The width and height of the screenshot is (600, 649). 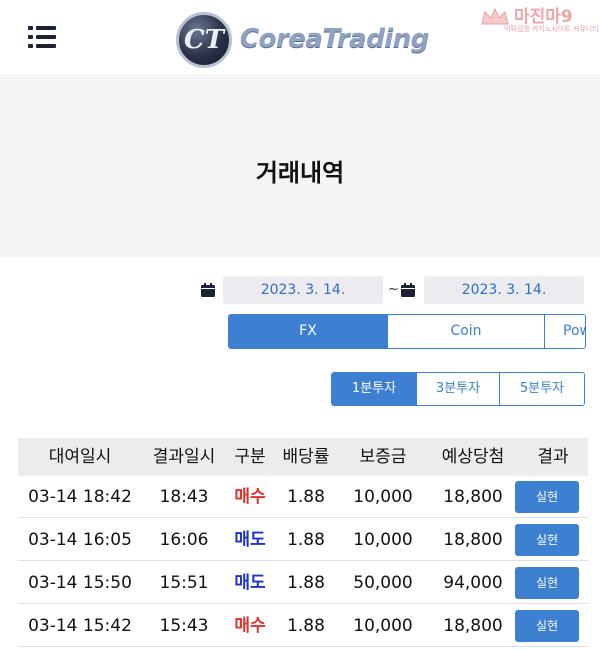 I want to click on brand-logo: CT CoreaTrading, so click(x=306, y=40).